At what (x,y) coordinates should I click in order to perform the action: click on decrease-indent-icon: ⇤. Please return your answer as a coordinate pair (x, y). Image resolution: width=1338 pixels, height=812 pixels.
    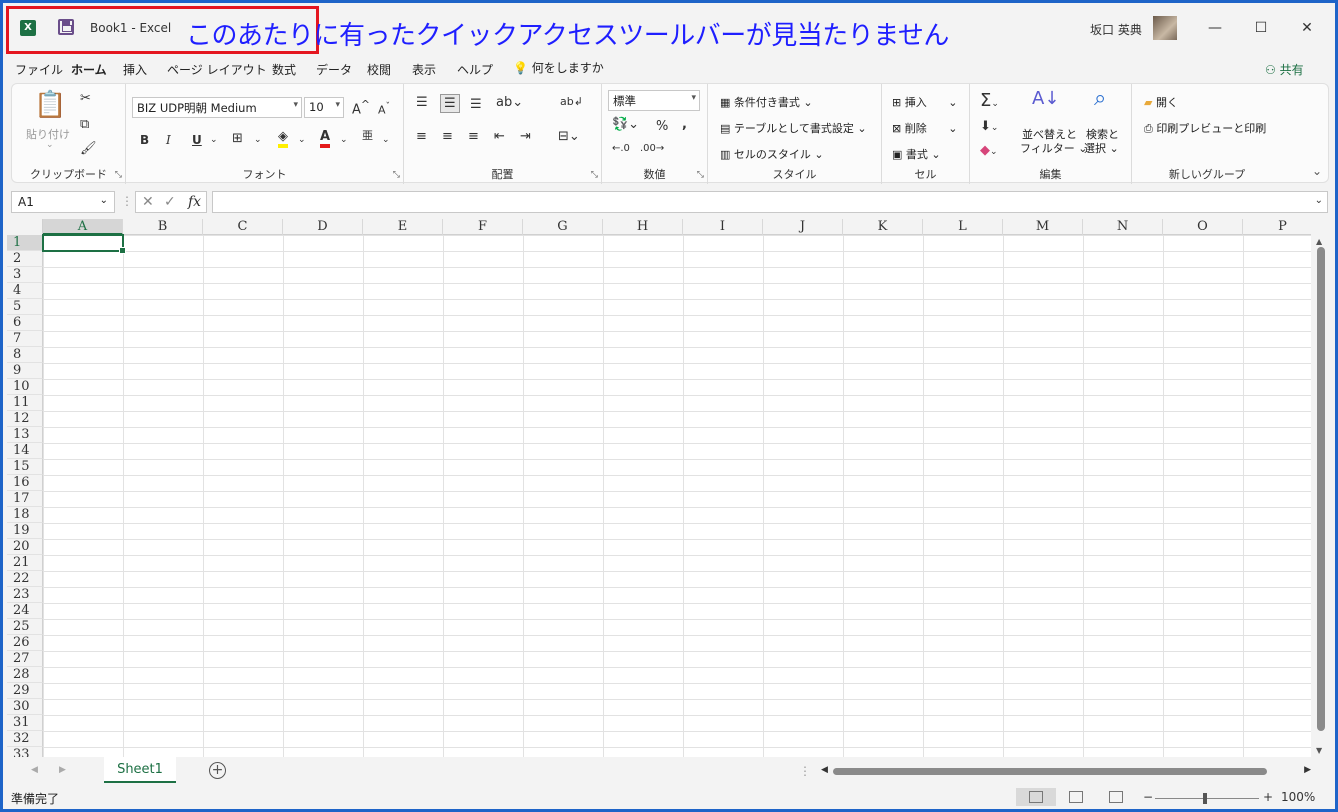
    Looking at the image, I should click on (499, 136).